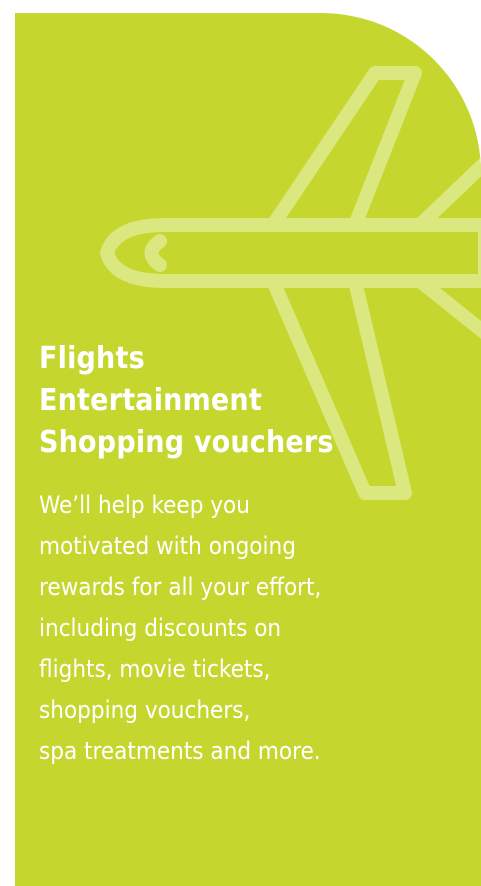  What do you see at coordinates (155, 669) in the screenshot?
I see `description-line: flights, movie tickets,` at bounding box center [155, 669].